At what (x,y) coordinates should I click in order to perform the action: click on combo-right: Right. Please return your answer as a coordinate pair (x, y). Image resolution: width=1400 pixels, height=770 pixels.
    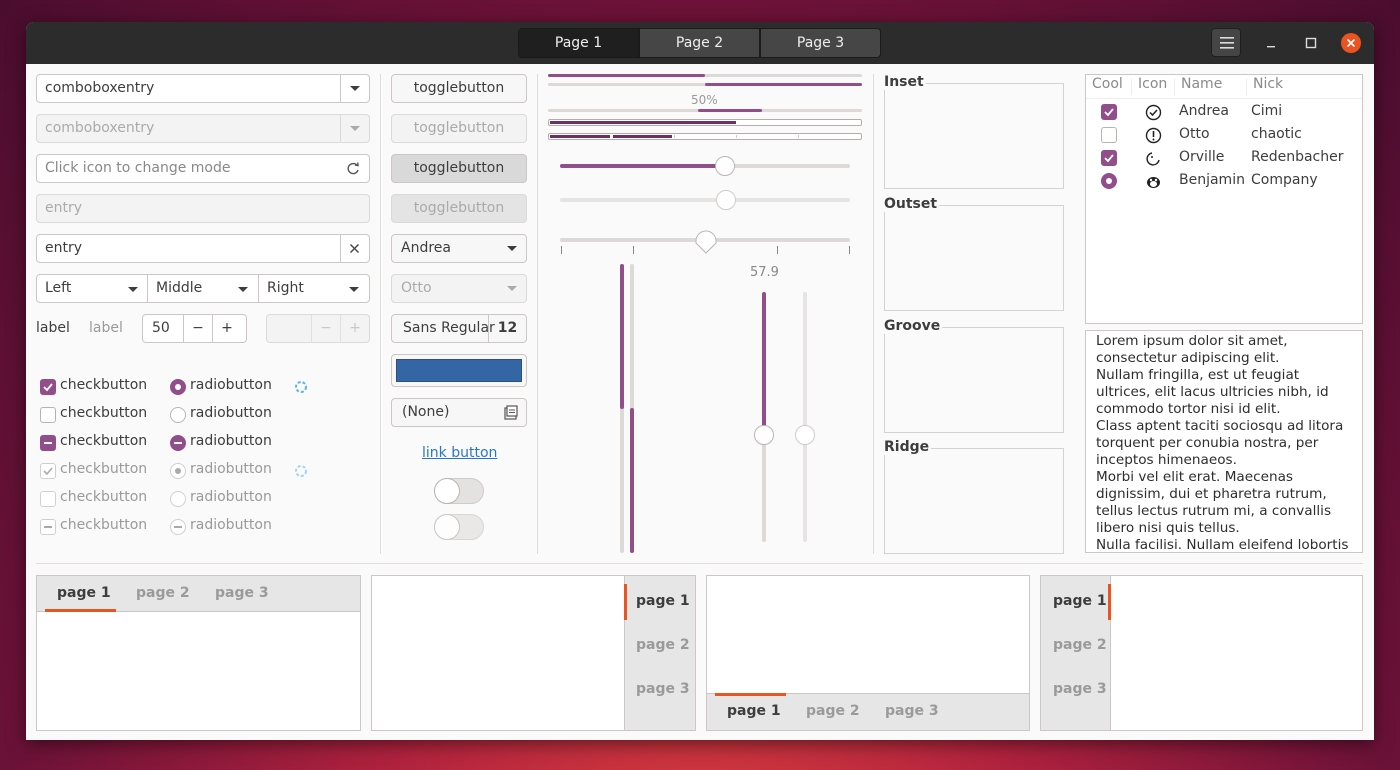
    Looking at the image, I should click on (314, 288).